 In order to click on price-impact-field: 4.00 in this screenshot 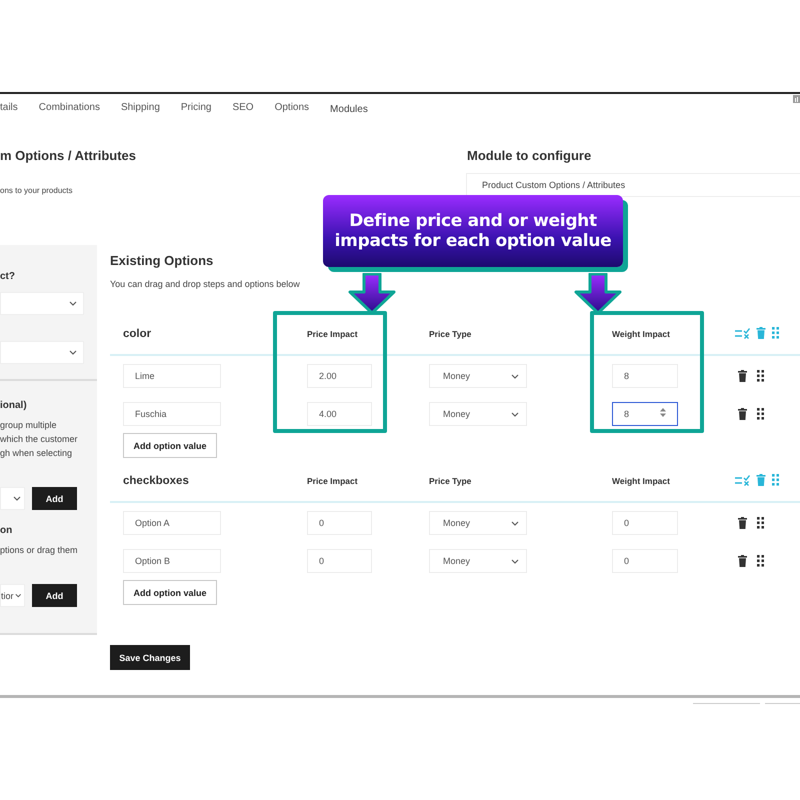, I will do `click(339, 414)`.